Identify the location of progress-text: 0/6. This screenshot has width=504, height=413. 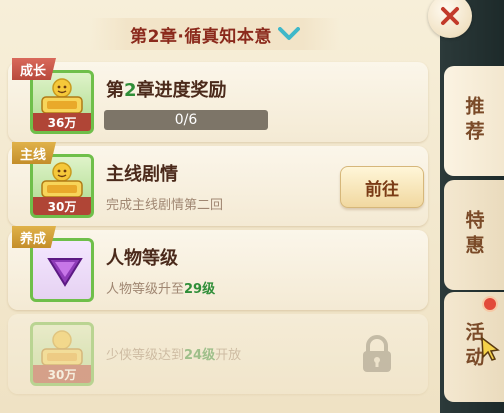
(186, 120).